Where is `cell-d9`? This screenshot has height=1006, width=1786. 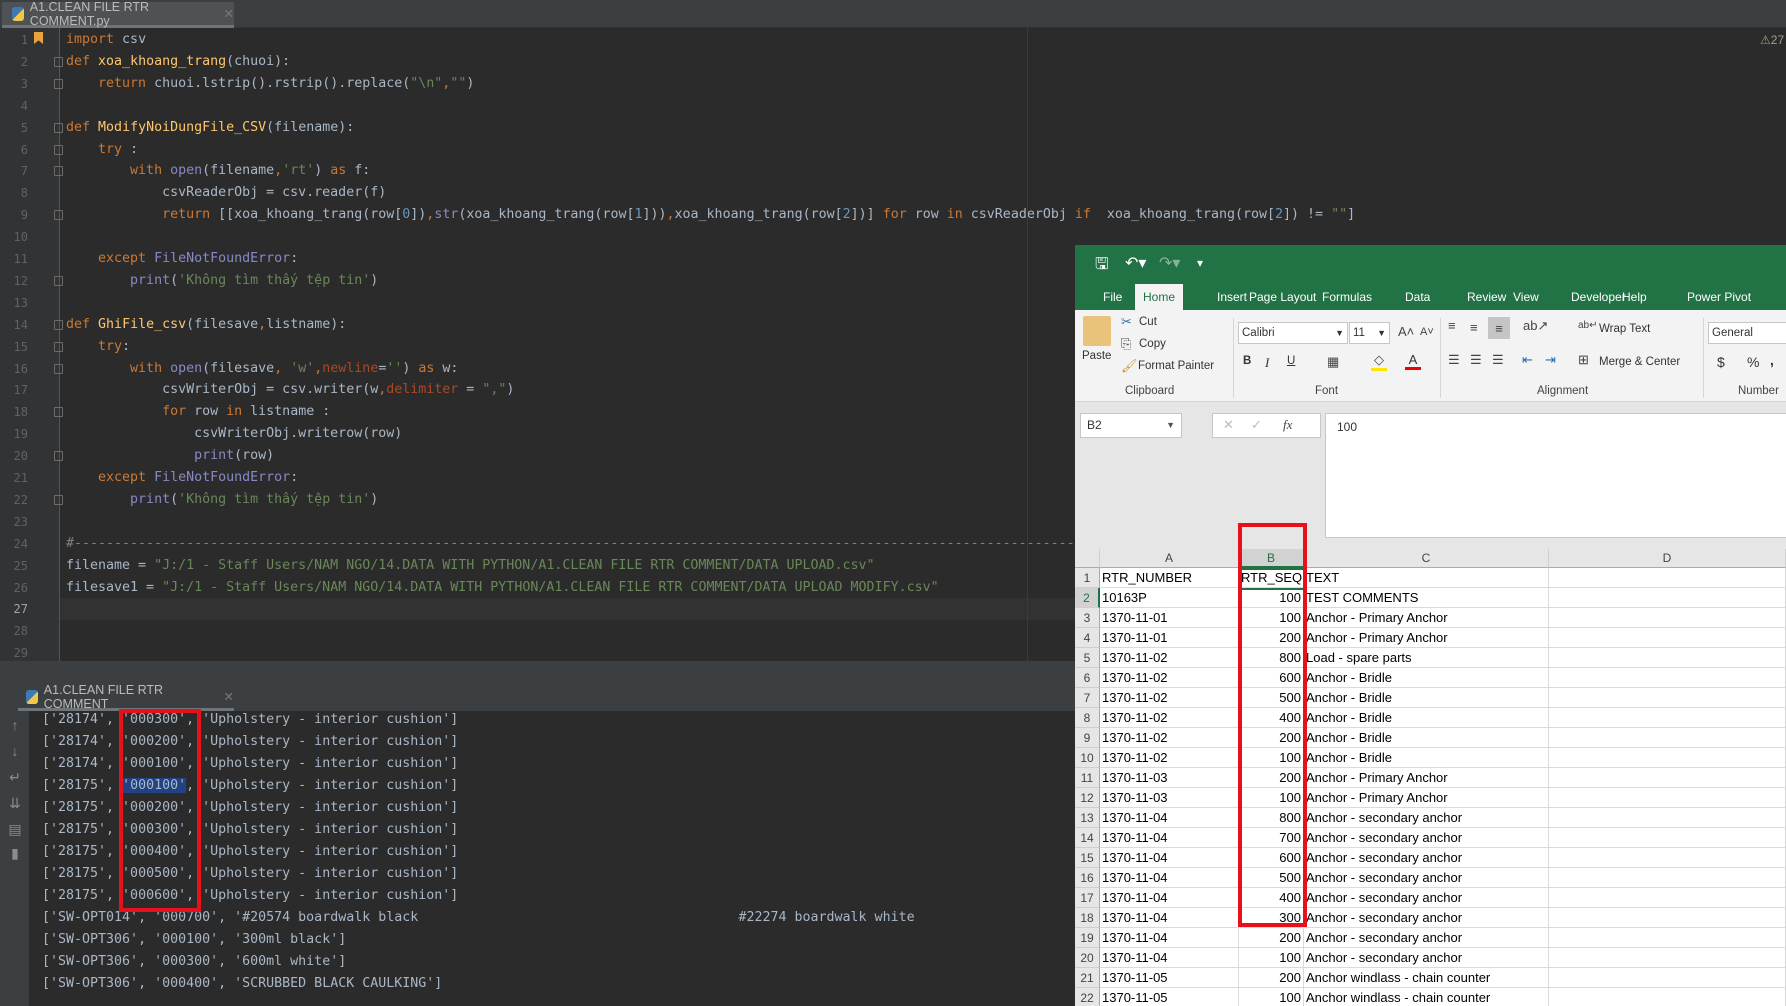 cell-d9 is located at coordinates (1667, 738).